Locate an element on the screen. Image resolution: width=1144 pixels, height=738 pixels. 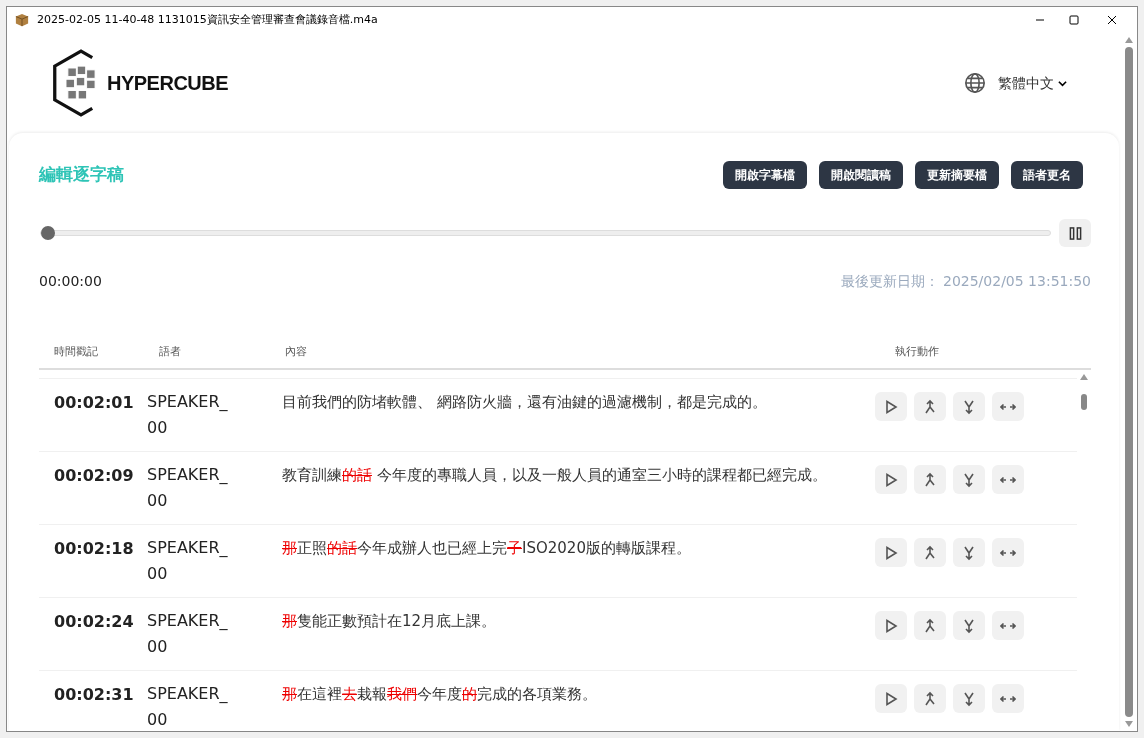
maximize-icon is located at coordinates (1074, 20).